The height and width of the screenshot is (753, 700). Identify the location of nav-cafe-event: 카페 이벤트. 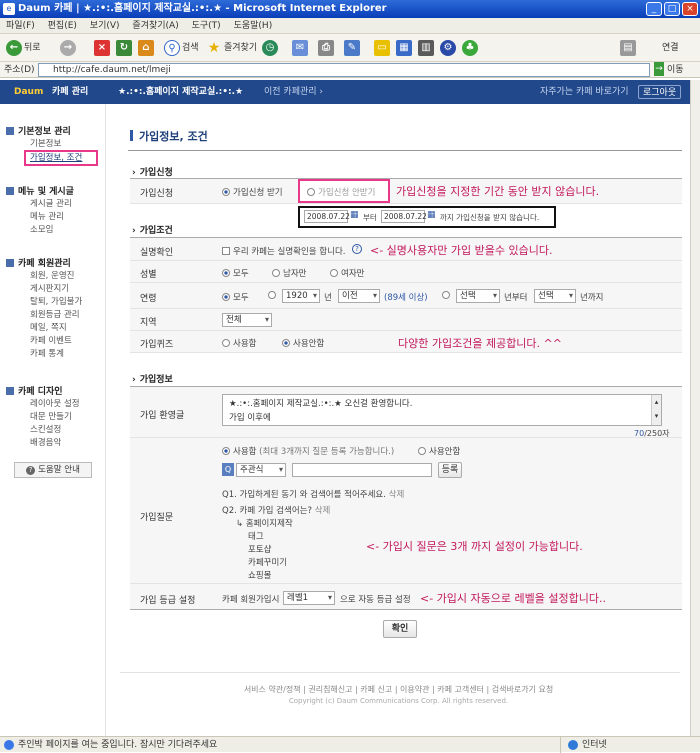
(51, 341).